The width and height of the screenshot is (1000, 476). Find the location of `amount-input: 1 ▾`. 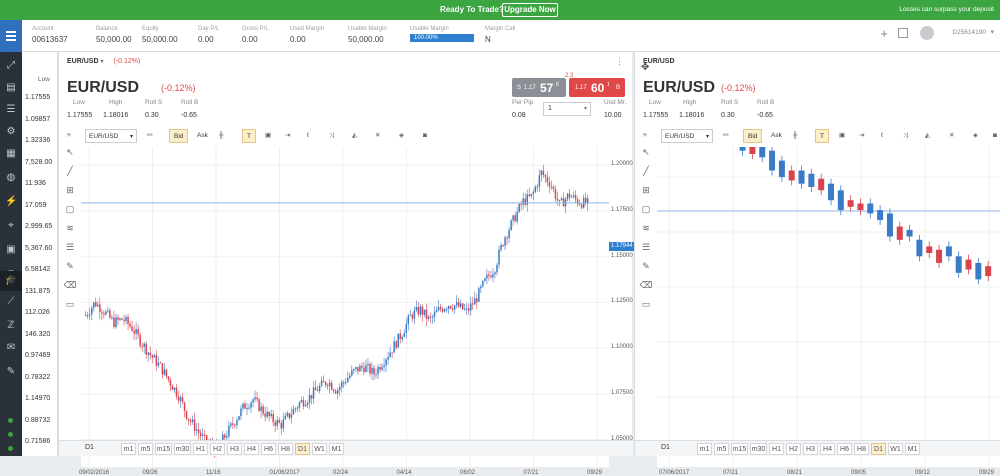

amount-input: 1 ▾ is located at coordinates (567, 109).